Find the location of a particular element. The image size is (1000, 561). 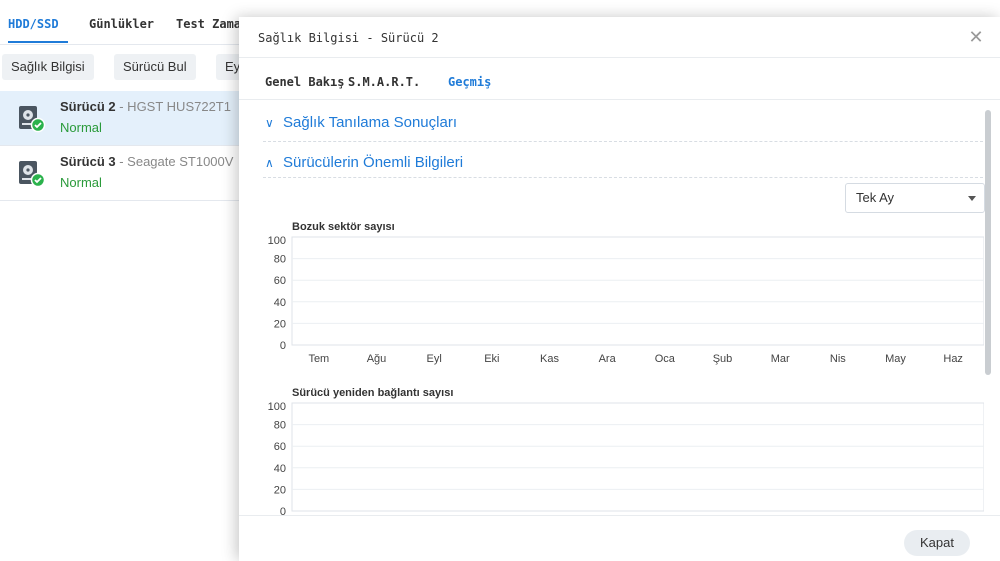

locate-drive-button: Sürücü Bul is located at coordinates (155, 67).